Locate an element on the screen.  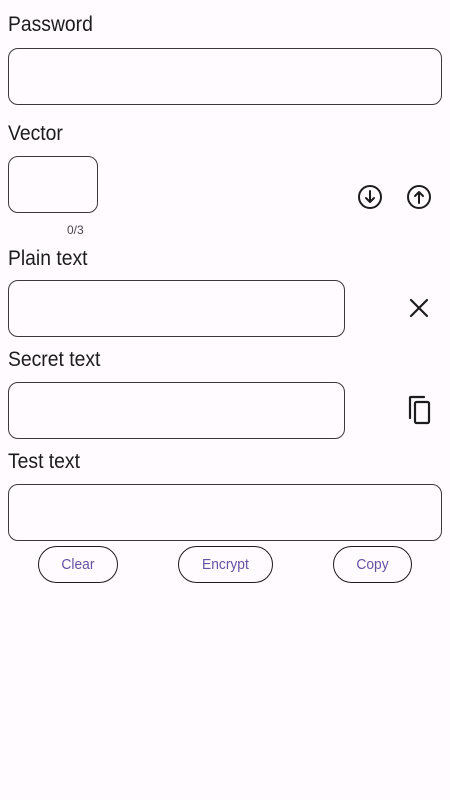
test-text-field is located at coordinates (225, 512).